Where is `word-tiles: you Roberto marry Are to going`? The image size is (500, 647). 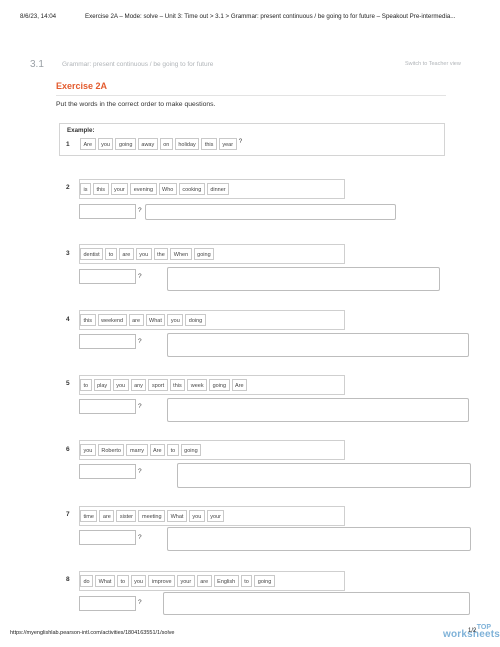
word-tiles: you Roberto marry Are to going is located at coordinates (141, 450).